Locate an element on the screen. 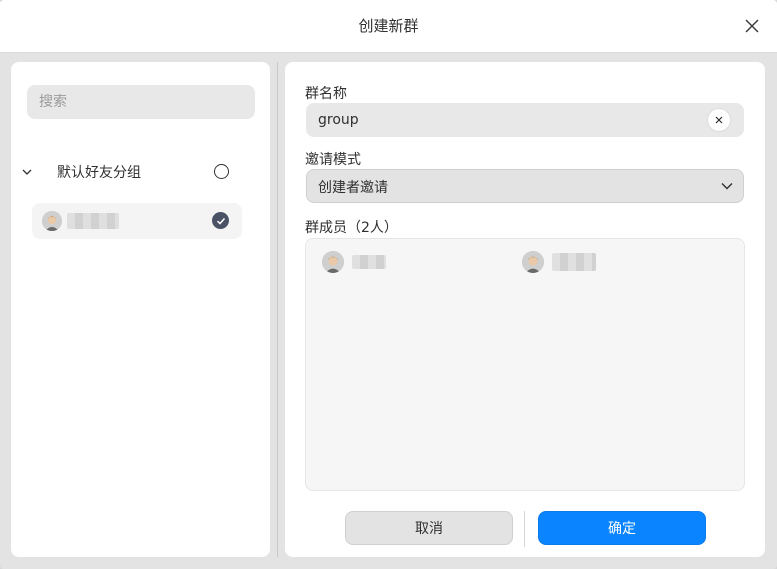  cancel-button: 取消 is located at coordinates (429, 528).